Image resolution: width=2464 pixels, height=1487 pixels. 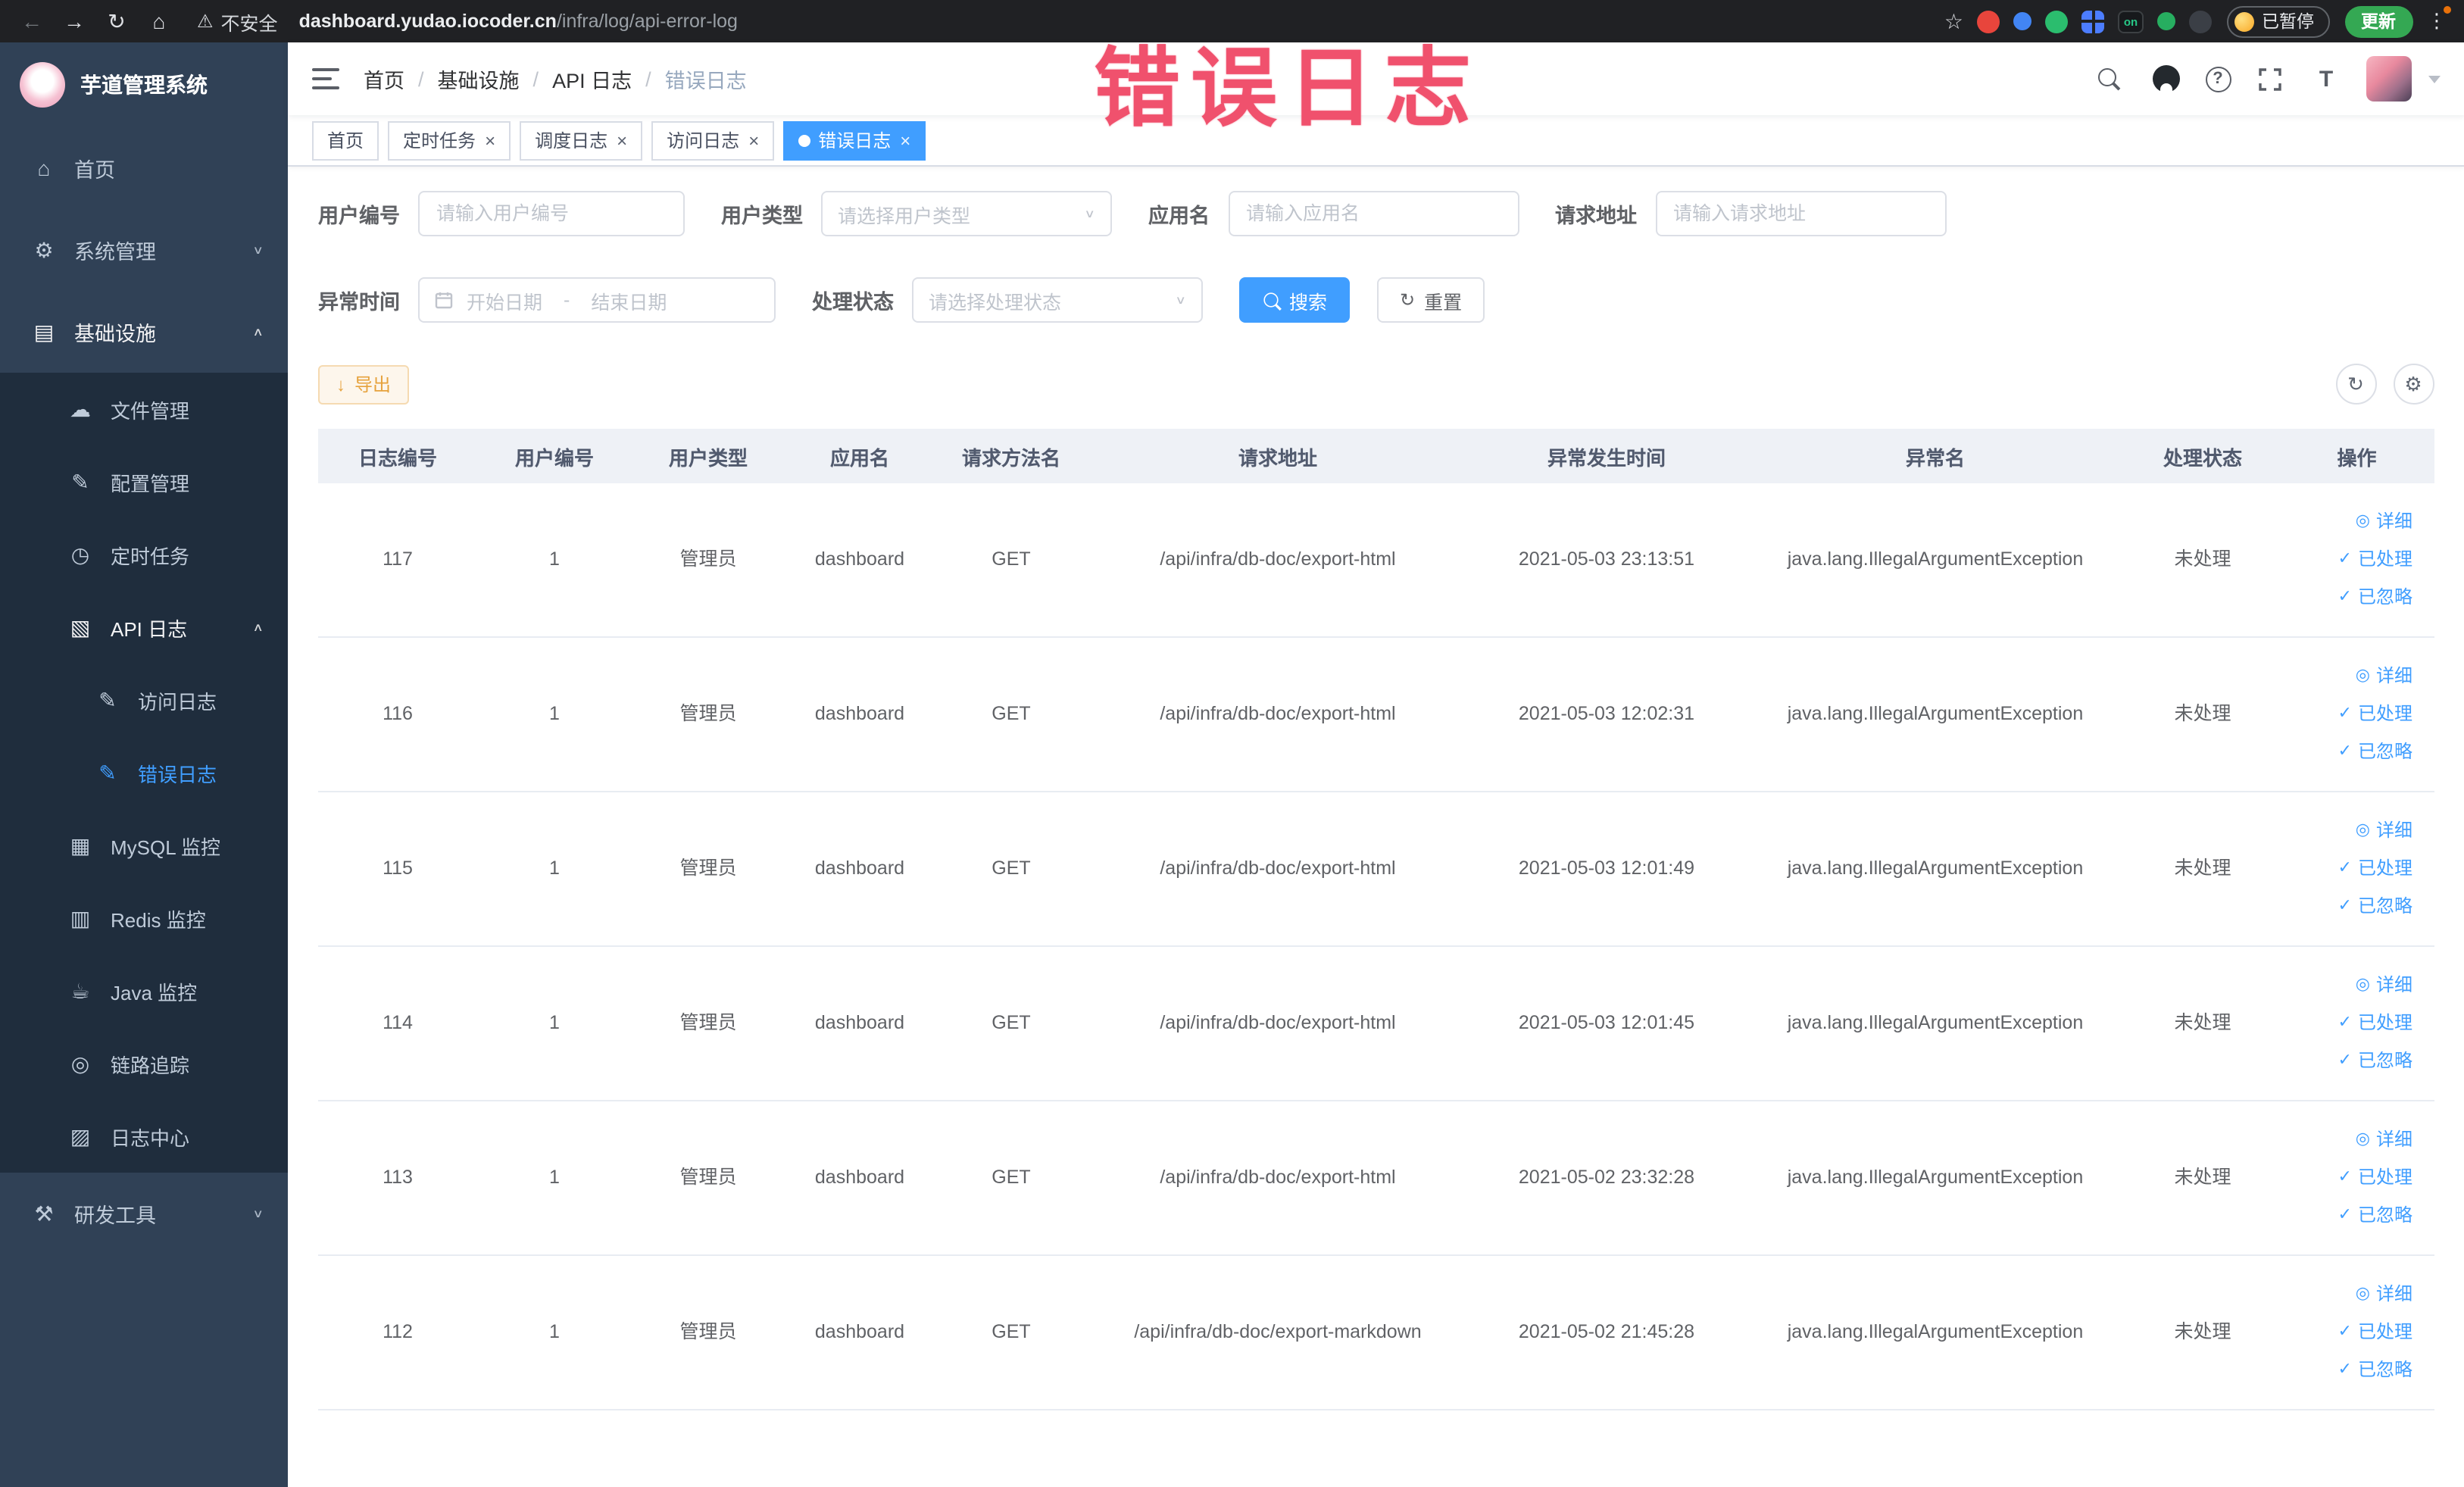 I want to click on sidebar-item-system: ⚙ 系统管理 ∨, so click(x=144, y=250).